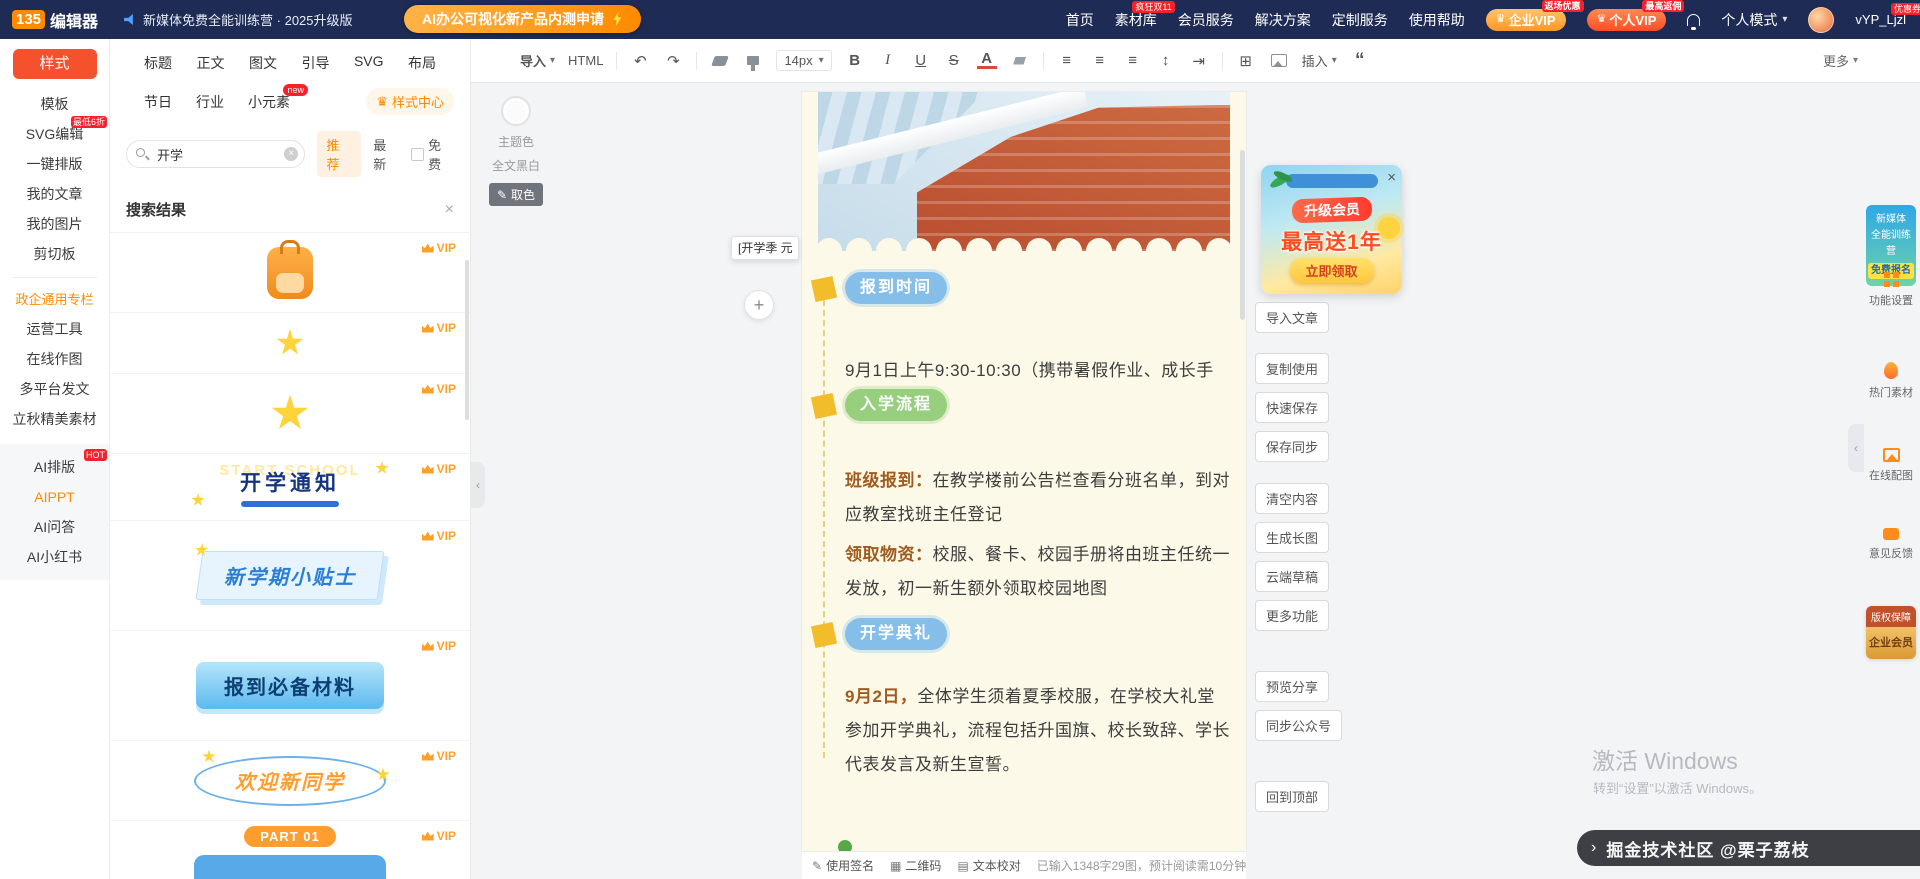 The width and height of the screenshot is (1920, 879). I want to click on tab-industry: 行业, so click(210, 102).